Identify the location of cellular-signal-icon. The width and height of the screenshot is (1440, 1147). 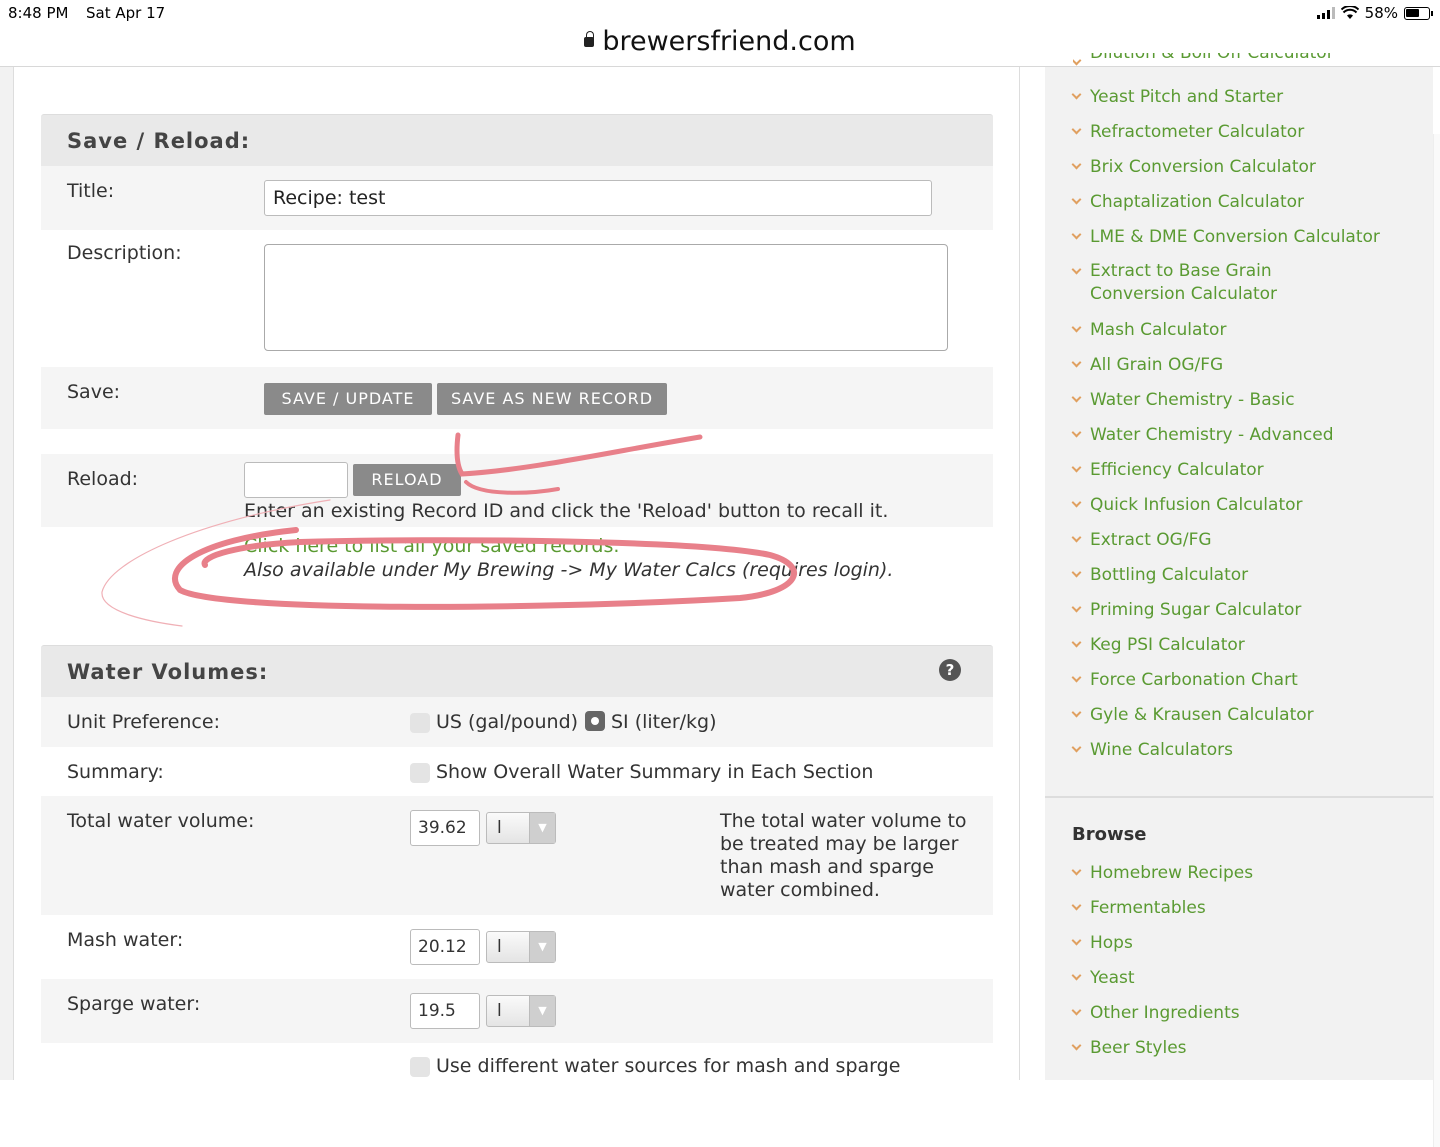
(1325, 13).